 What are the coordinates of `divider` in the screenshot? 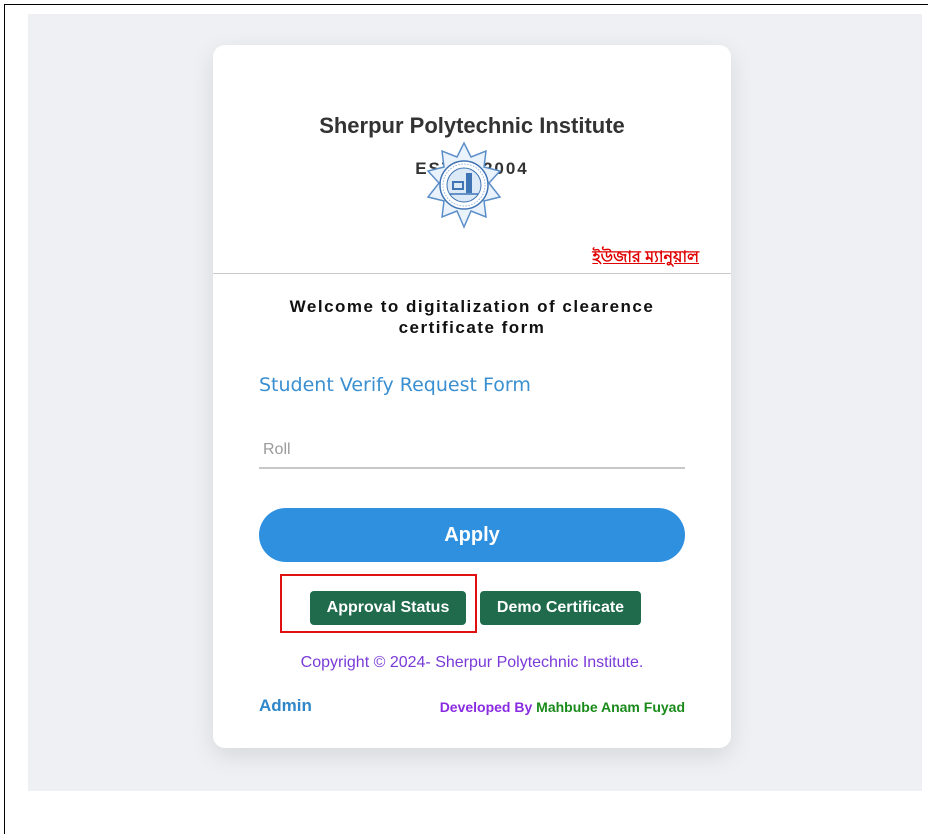 It's located at (472, 273).